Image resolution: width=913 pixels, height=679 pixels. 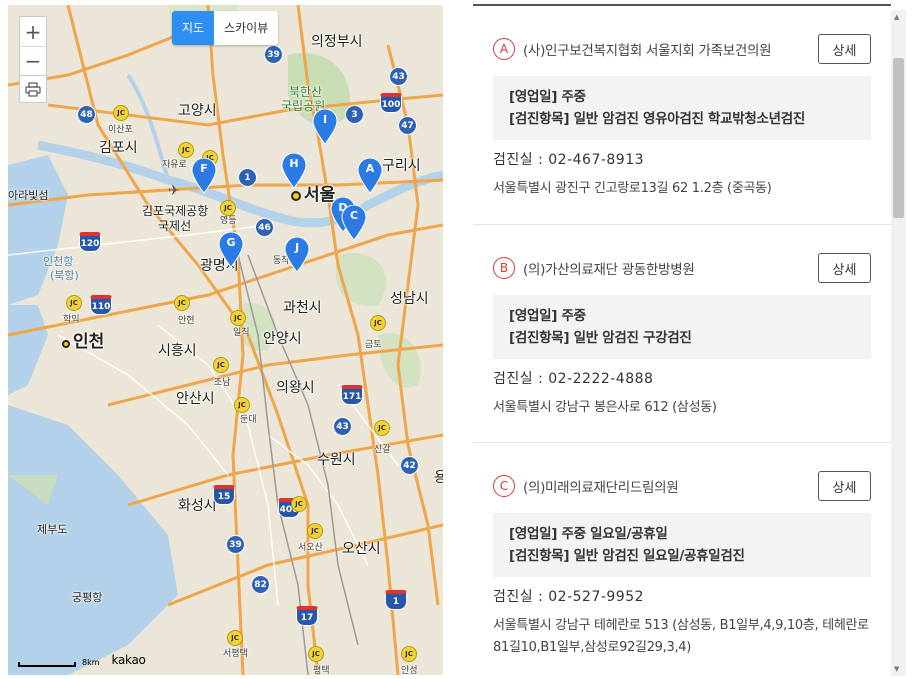 I want to click on clinic-address: 서울특별시 광진구 긴고랑로13길 62 1.2층 (중곡동), so click(x=632, y=188).